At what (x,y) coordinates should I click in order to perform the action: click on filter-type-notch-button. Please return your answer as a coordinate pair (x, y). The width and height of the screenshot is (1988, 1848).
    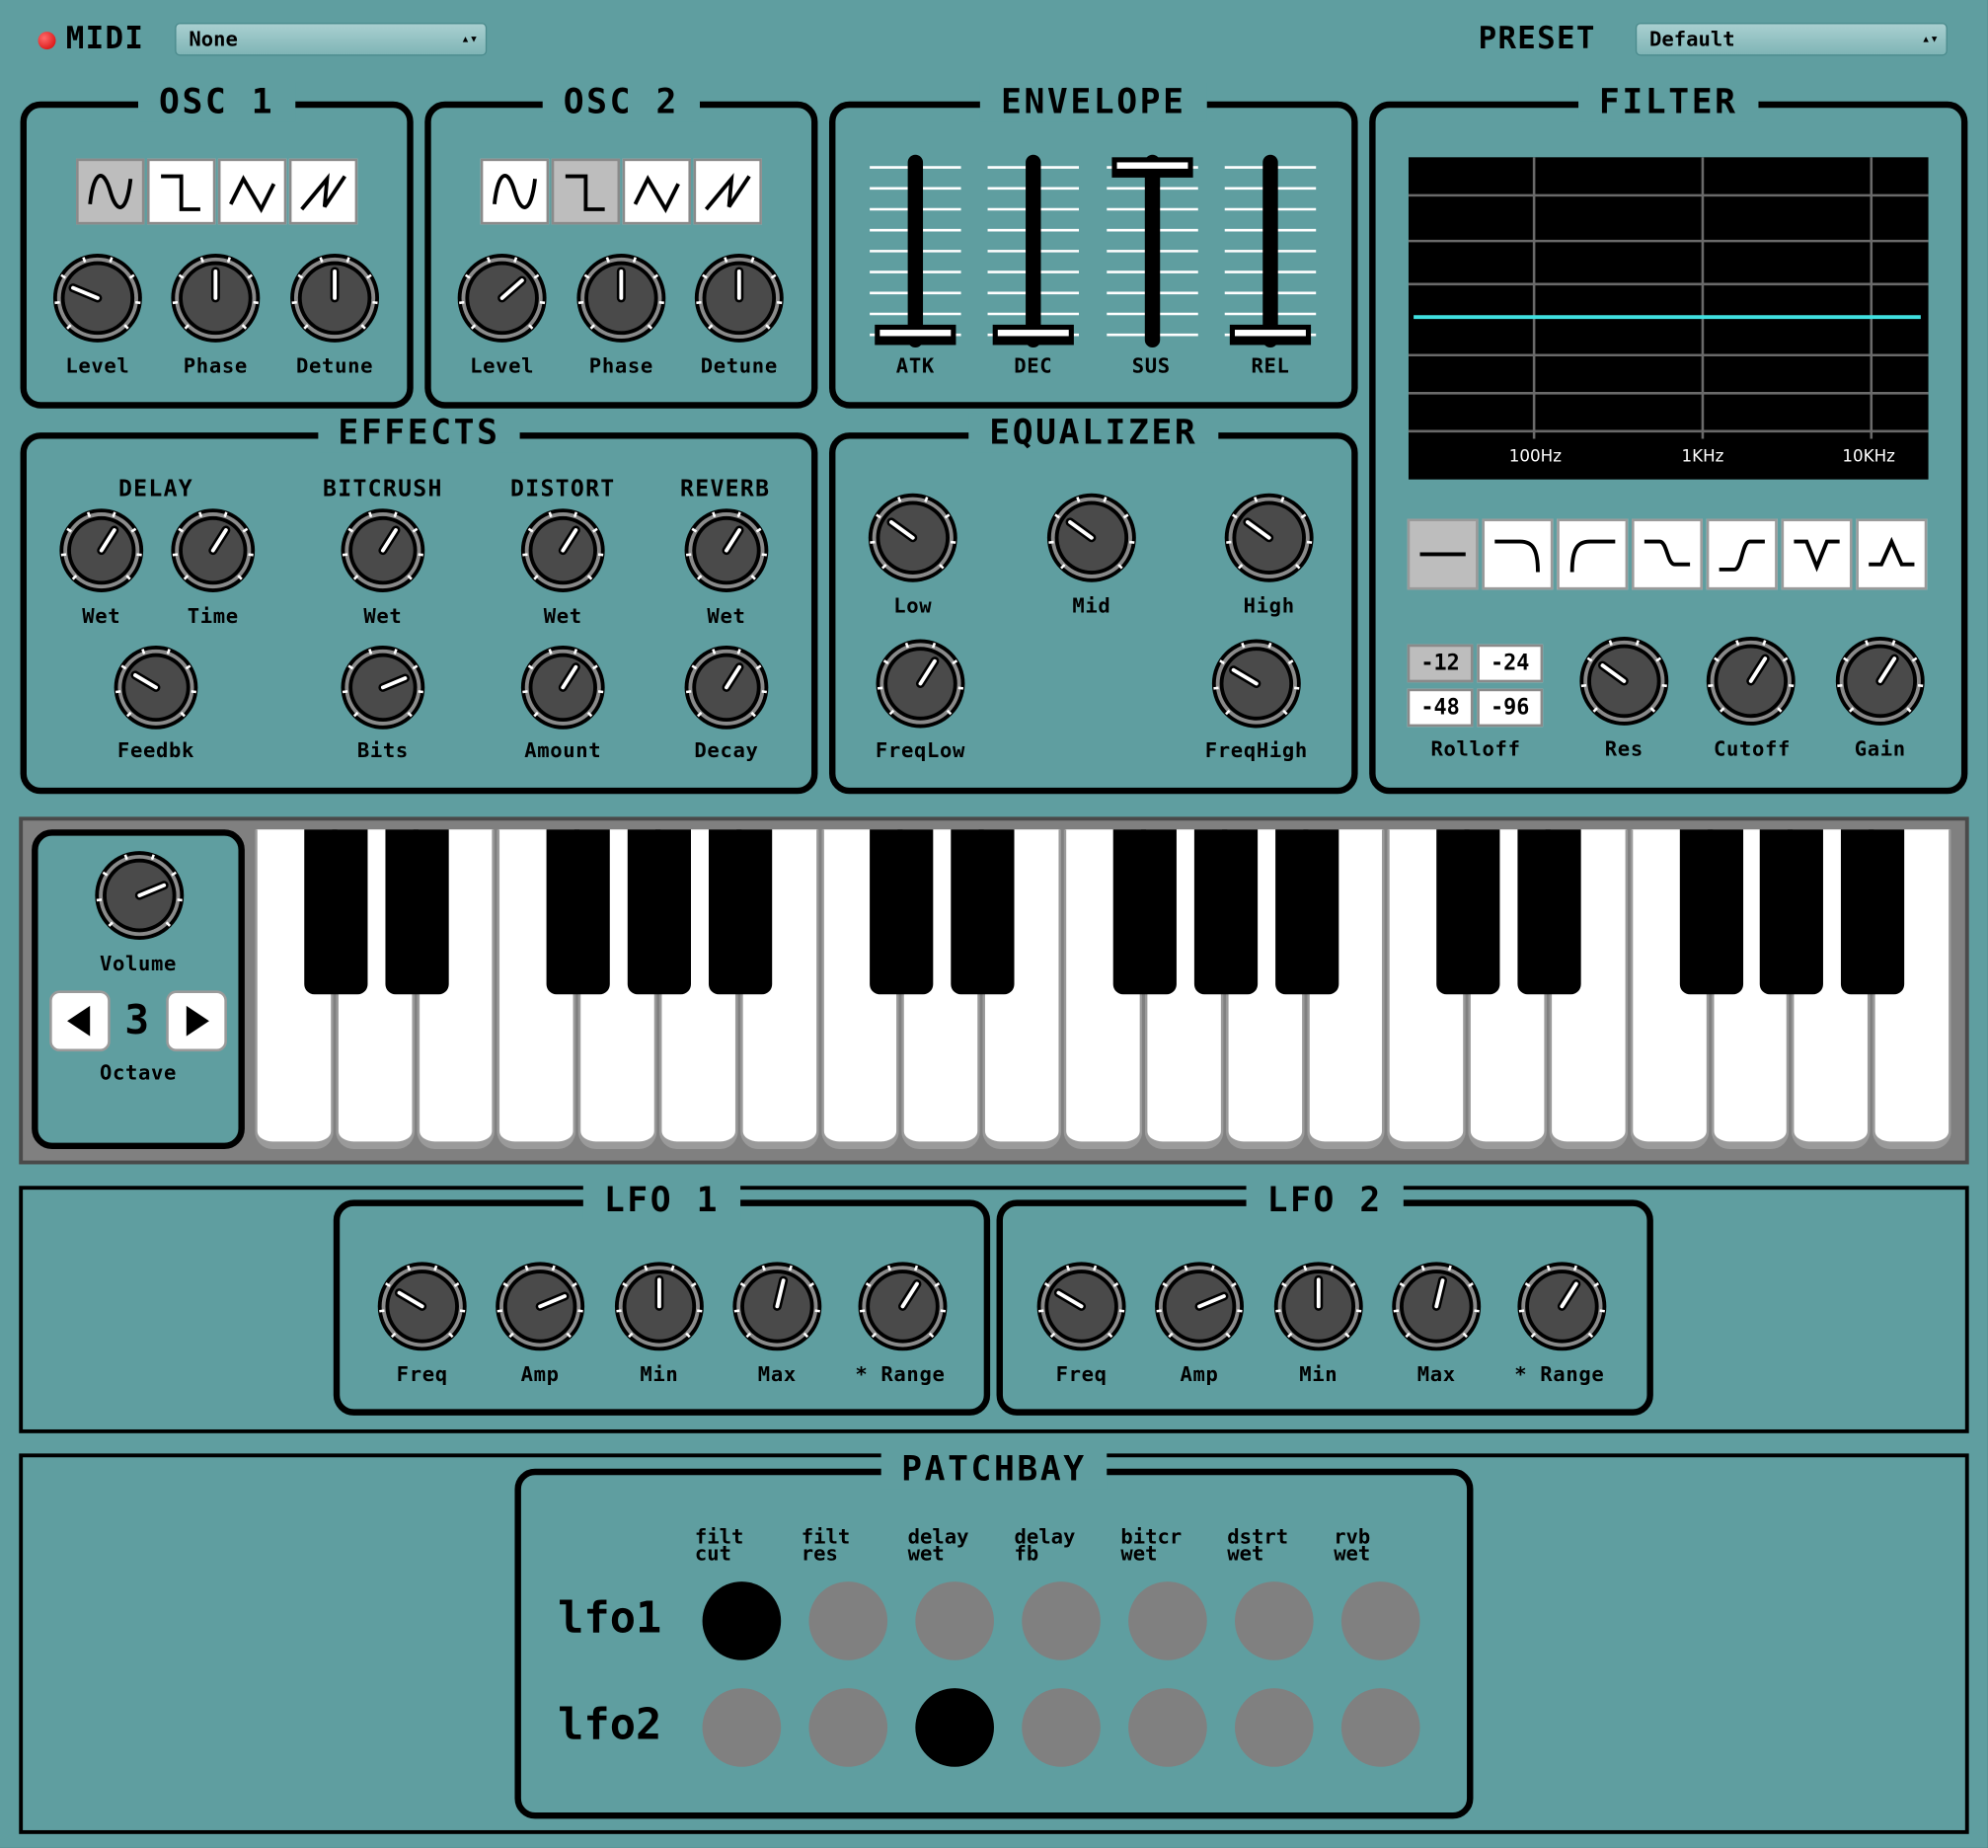
    Looking at the image, I should click on (1817, 554).